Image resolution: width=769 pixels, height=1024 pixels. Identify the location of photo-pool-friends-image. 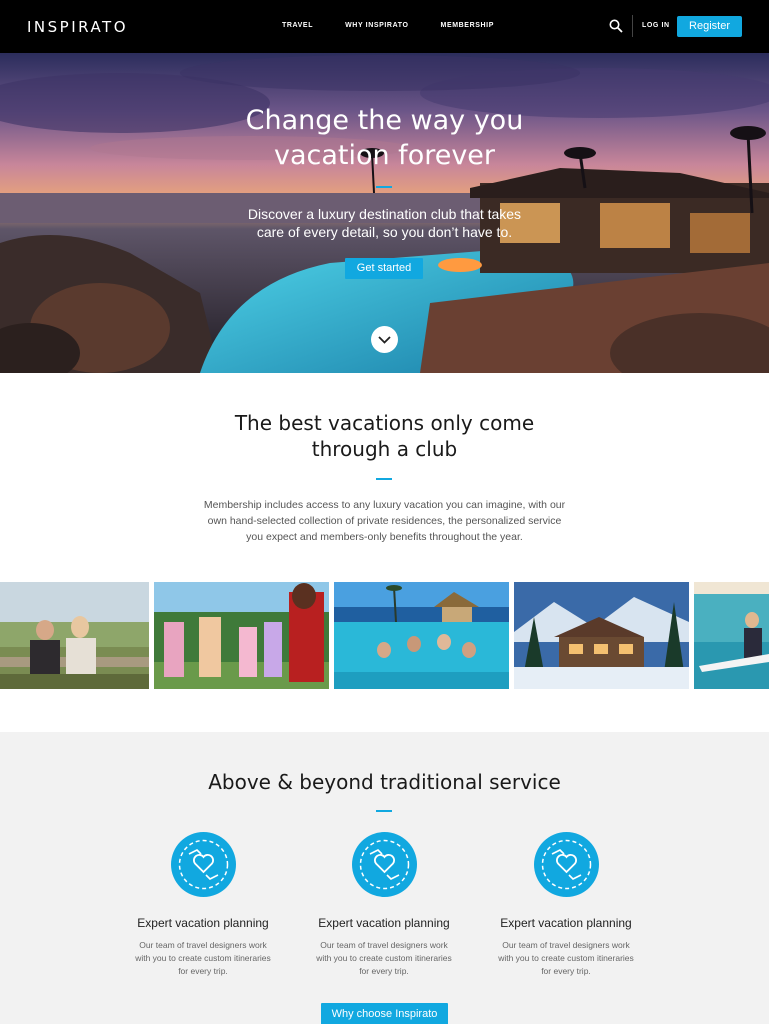
(421, 635).